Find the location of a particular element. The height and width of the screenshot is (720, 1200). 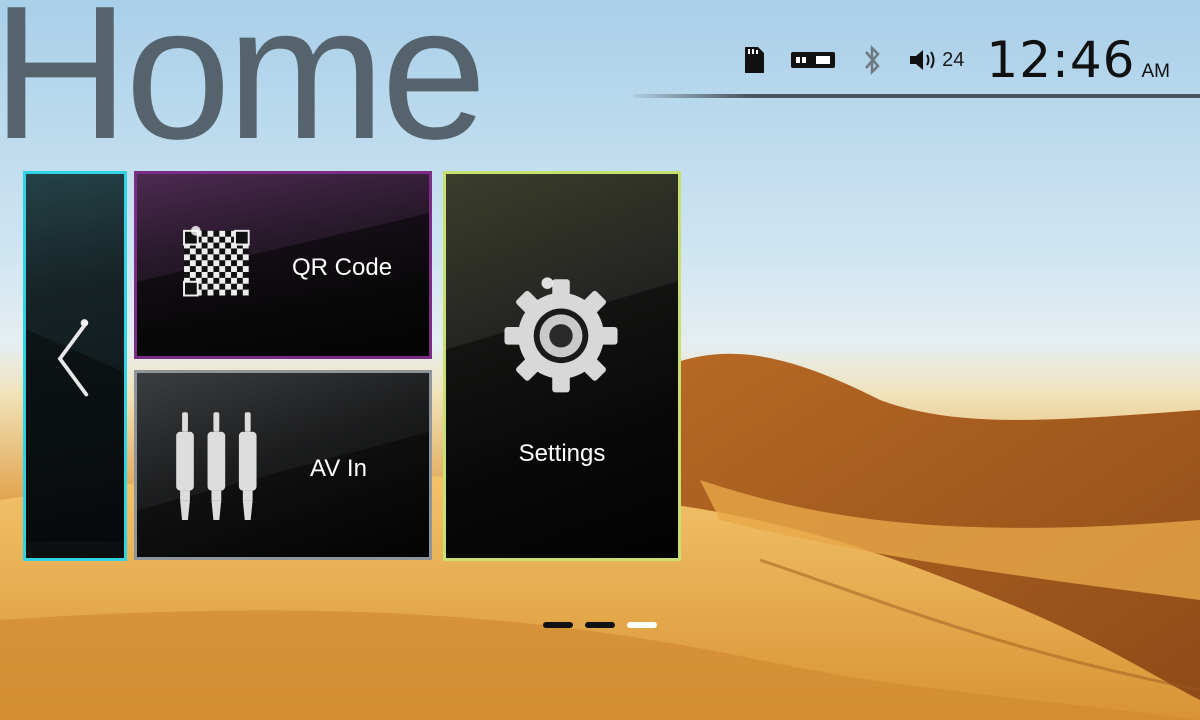

volume-level: 24 is located at coordinates (953, 59).